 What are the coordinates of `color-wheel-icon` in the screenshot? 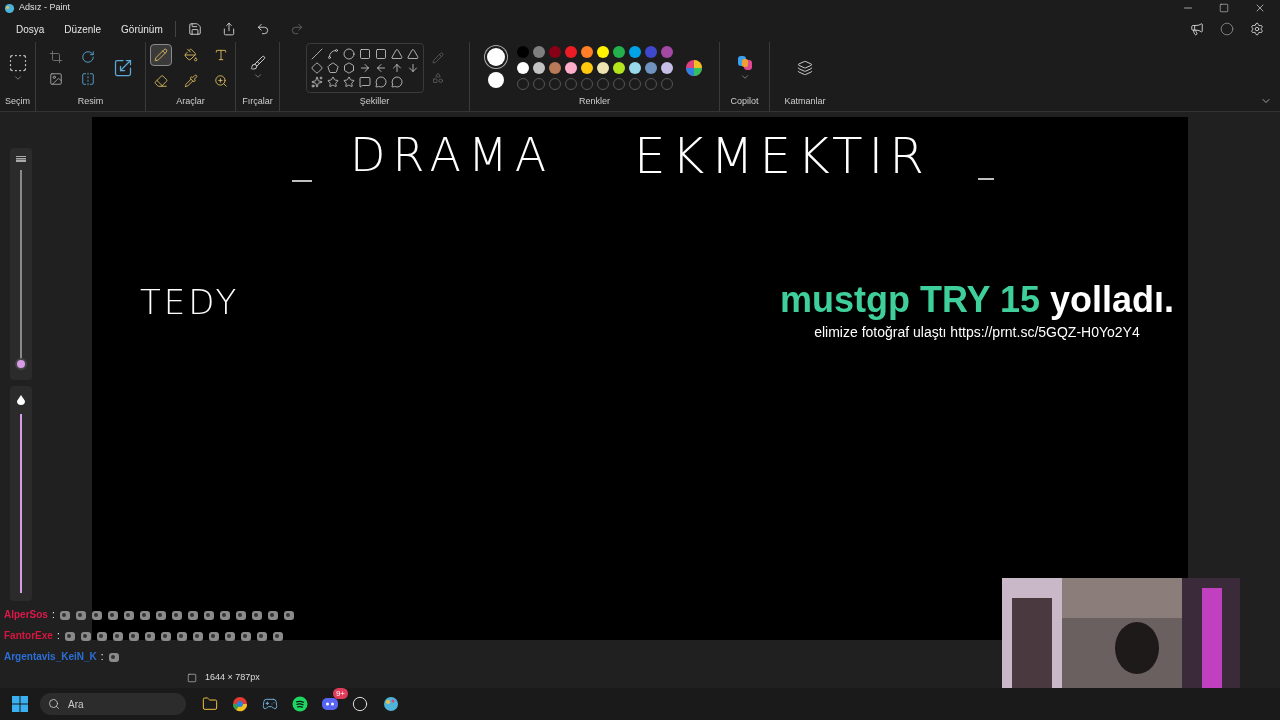 It's located at (693, 68).